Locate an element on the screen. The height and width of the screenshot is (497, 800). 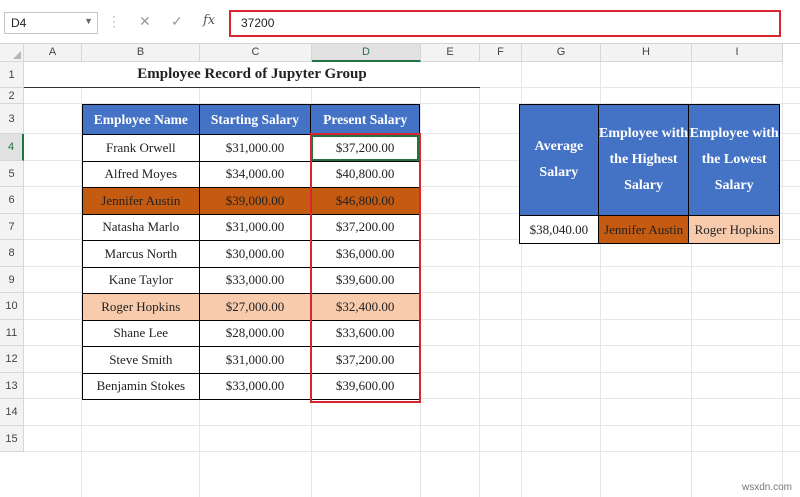
row-header-3: 3 is located at coordinates (12, 119).